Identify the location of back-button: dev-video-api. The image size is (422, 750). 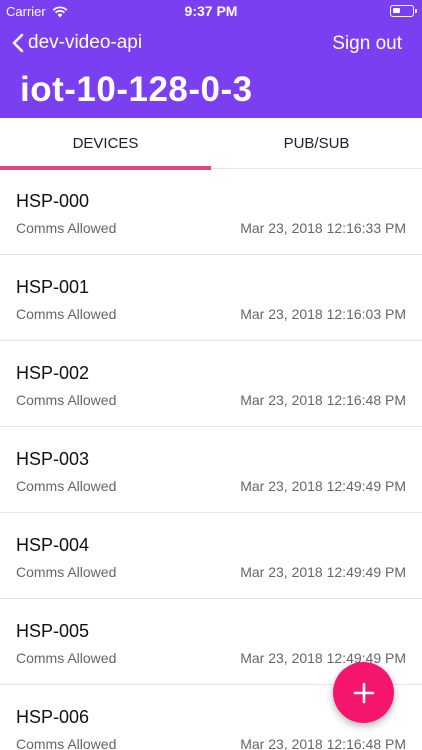
(77, 43).